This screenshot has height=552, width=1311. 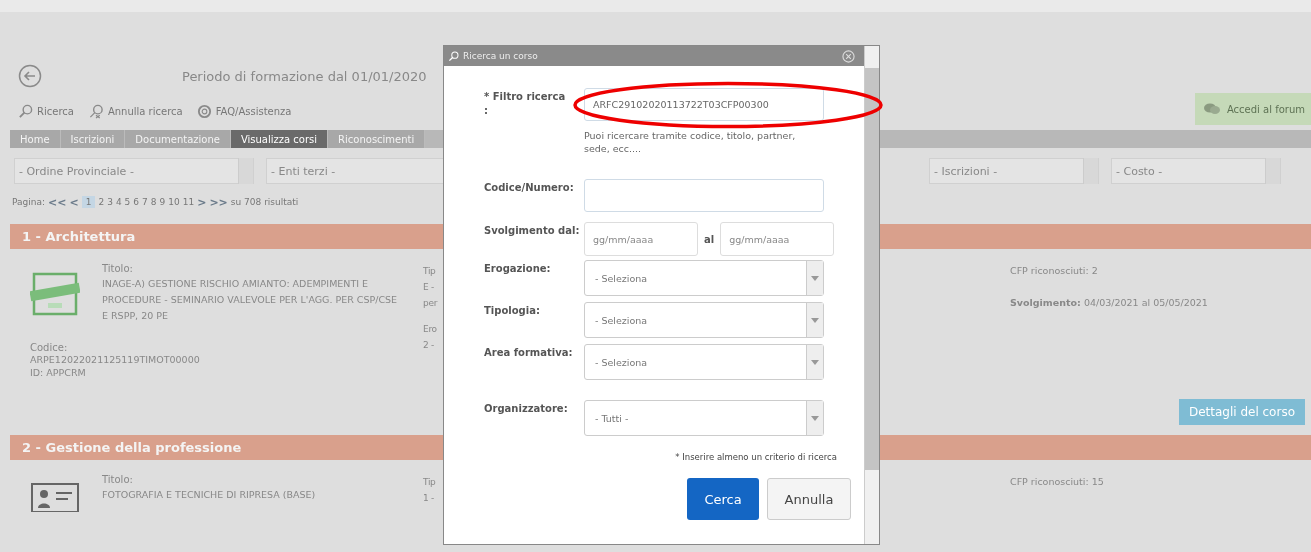 I want to click on toolbar-link: Ricerca, so click(x=46, y=111).